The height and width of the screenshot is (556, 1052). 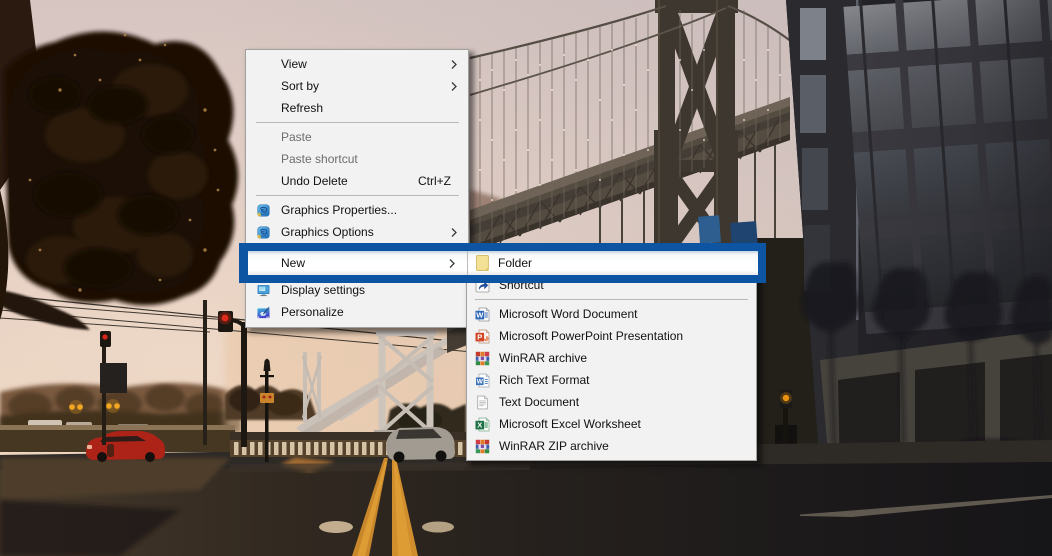 I want to click on svg-text: X, so click(x=479, y=424).